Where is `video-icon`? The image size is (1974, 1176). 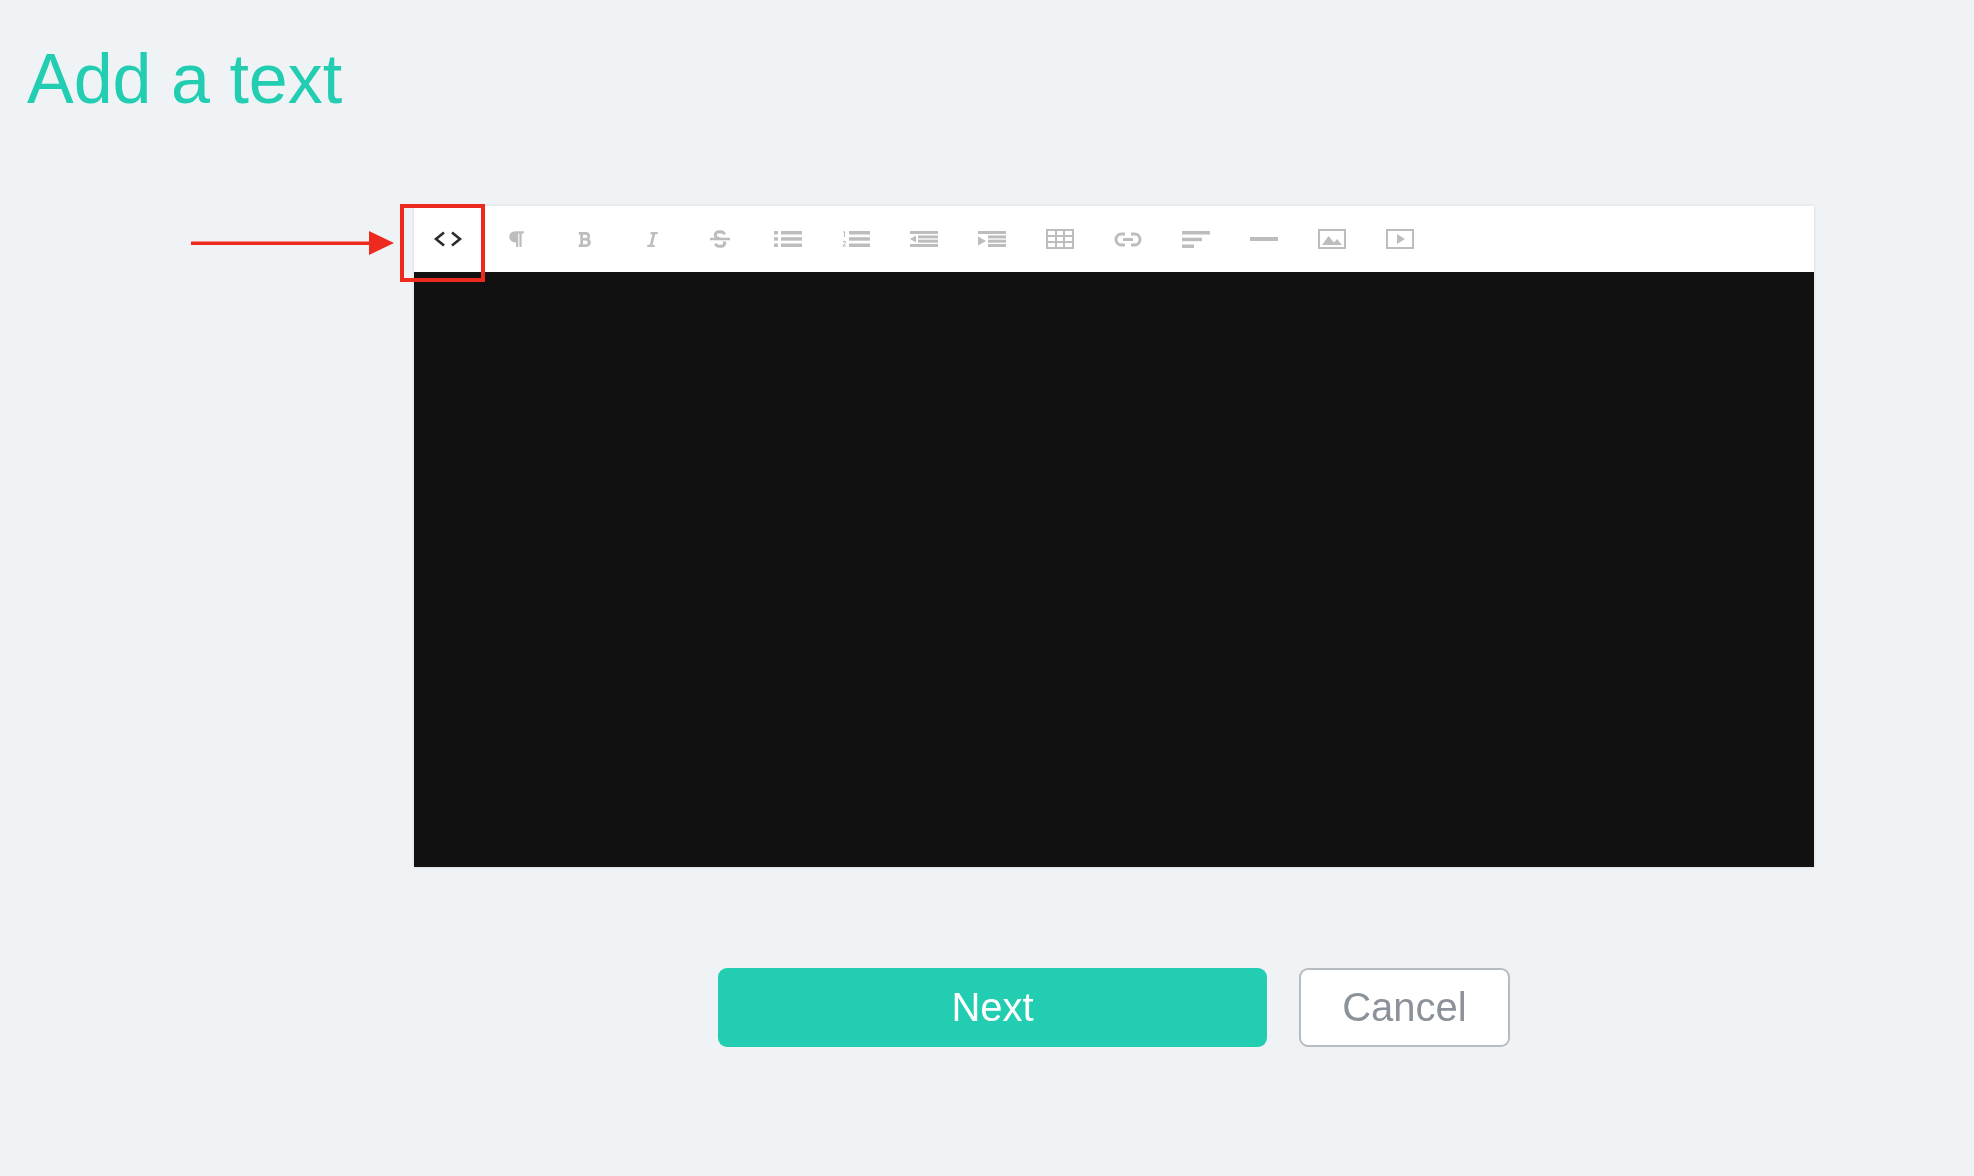 video-icon is located at coordinates (1400, 239).